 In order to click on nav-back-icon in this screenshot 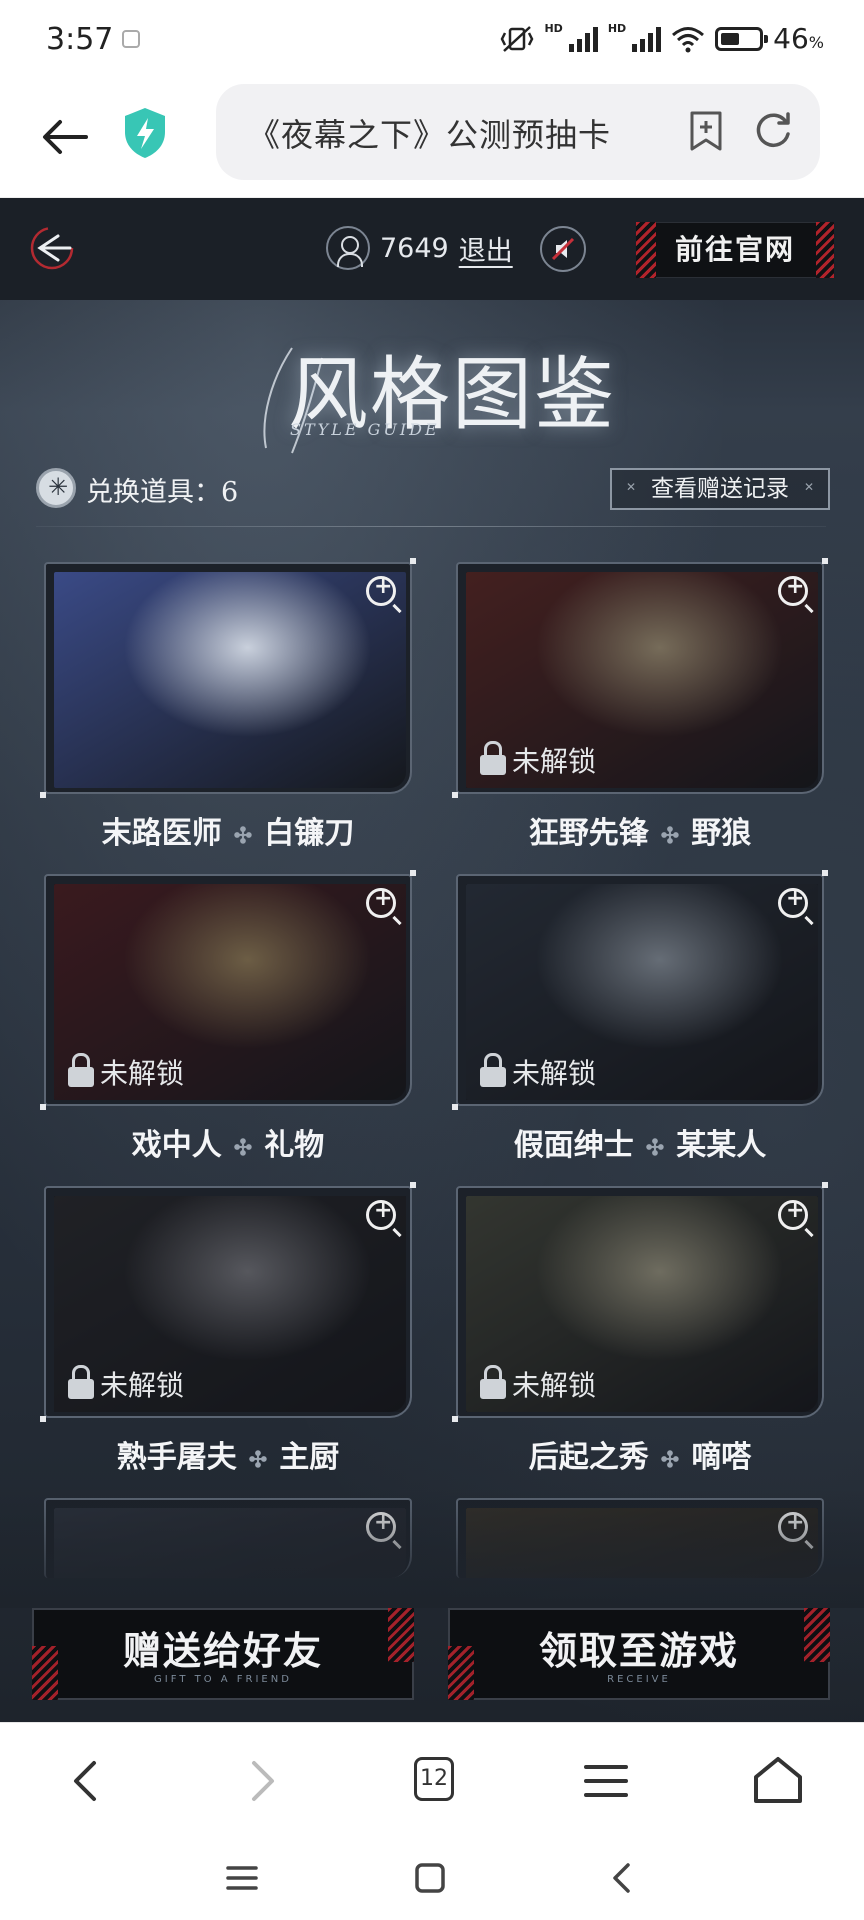, I will do `click(86, 1781)`.